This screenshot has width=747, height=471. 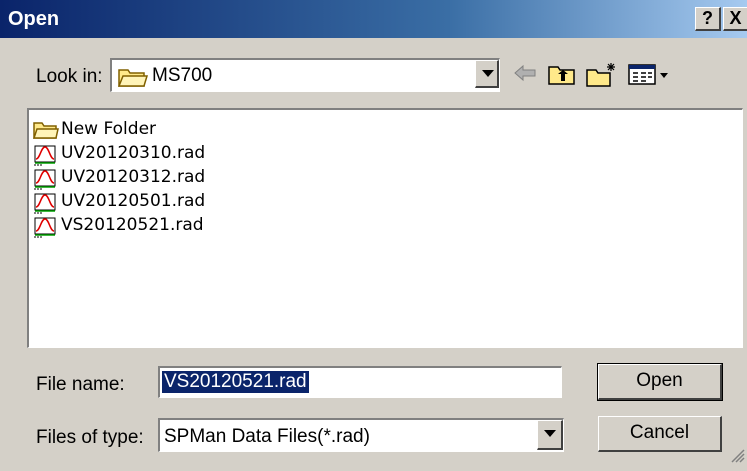 I want to click on file-type-dropdown-button, so click(x=550, y=435).